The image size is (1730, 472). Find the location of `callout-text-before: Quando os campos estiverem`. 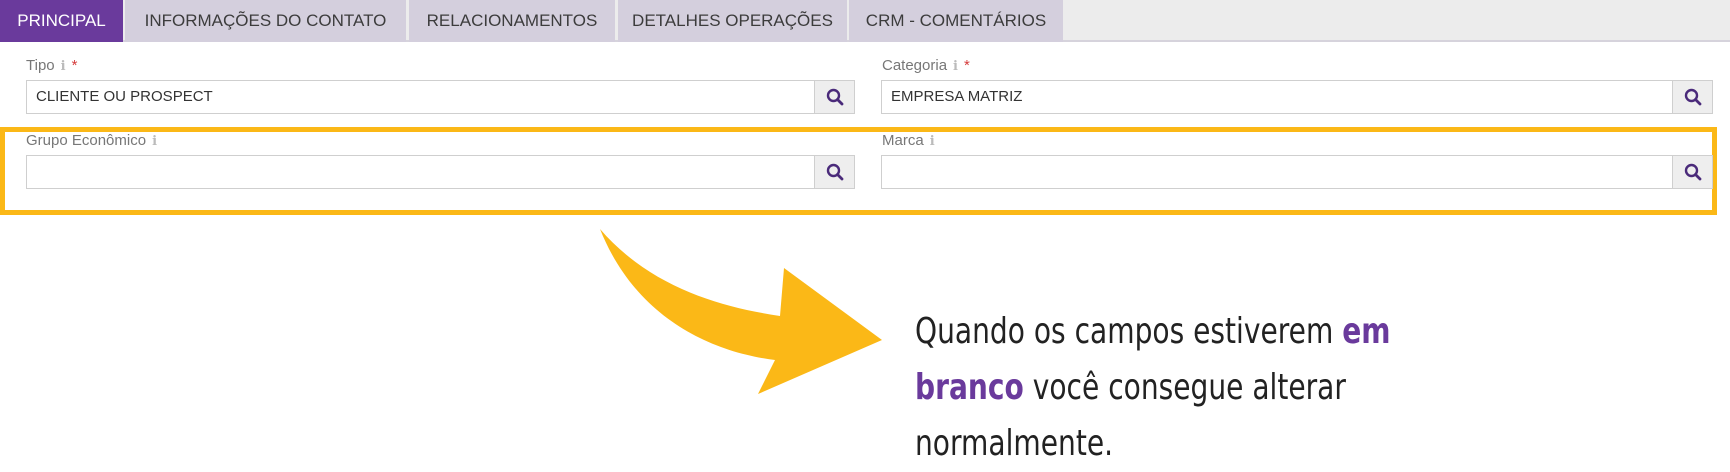

callout-text-before: Quando os campos estiverem is located at coordinates (1129, 331).